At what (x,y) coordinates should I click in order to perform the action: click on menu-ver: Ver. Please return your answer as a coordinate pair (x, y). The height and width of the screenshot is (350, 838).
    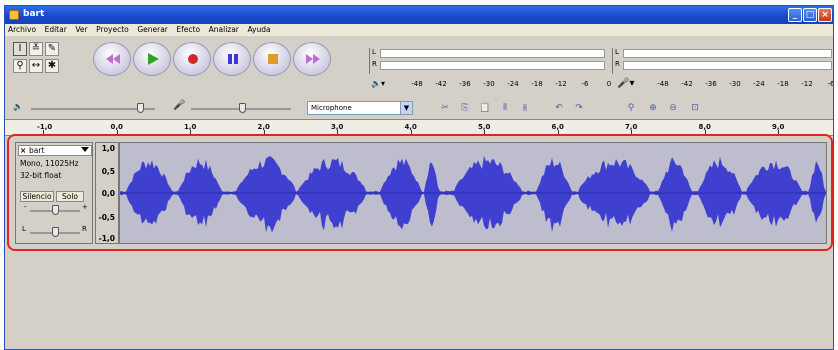
    Looking at the image, I should click on (81, 29).